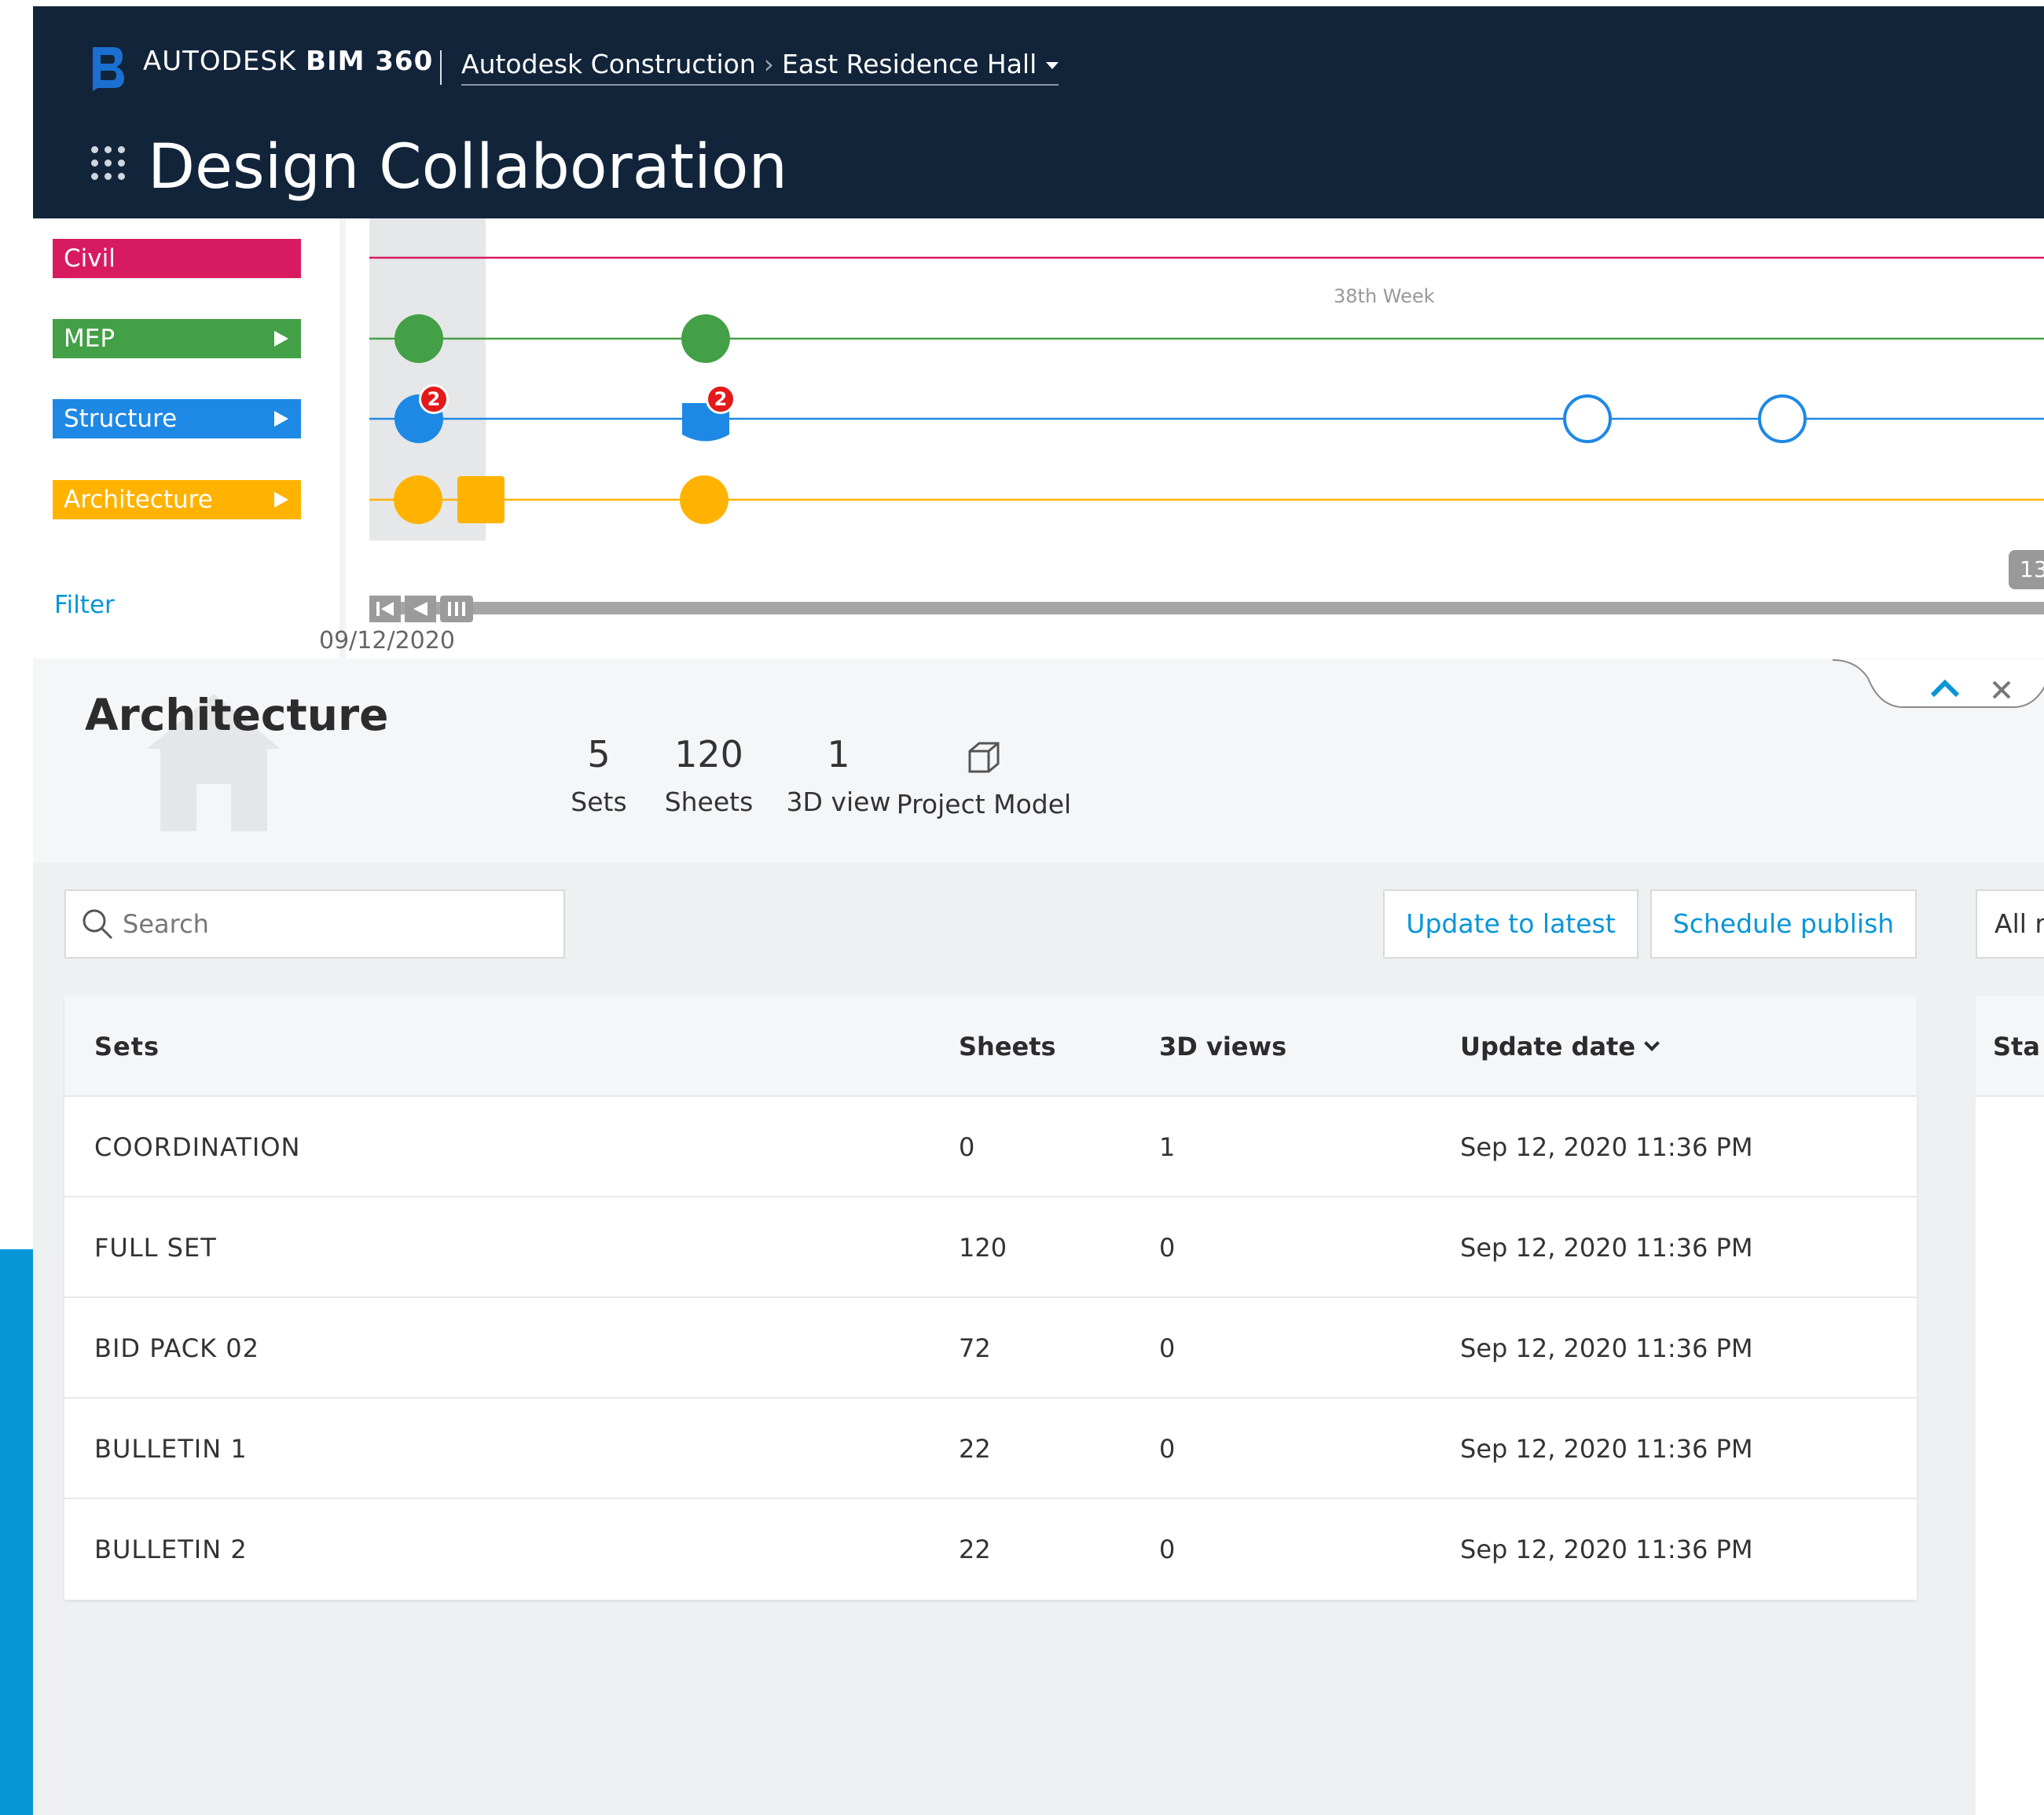 Image resolution: width=2044 pixels, height=1815 pixels. I want to click on brand-name: AUTODESK BIM 360, so click(288, 61).